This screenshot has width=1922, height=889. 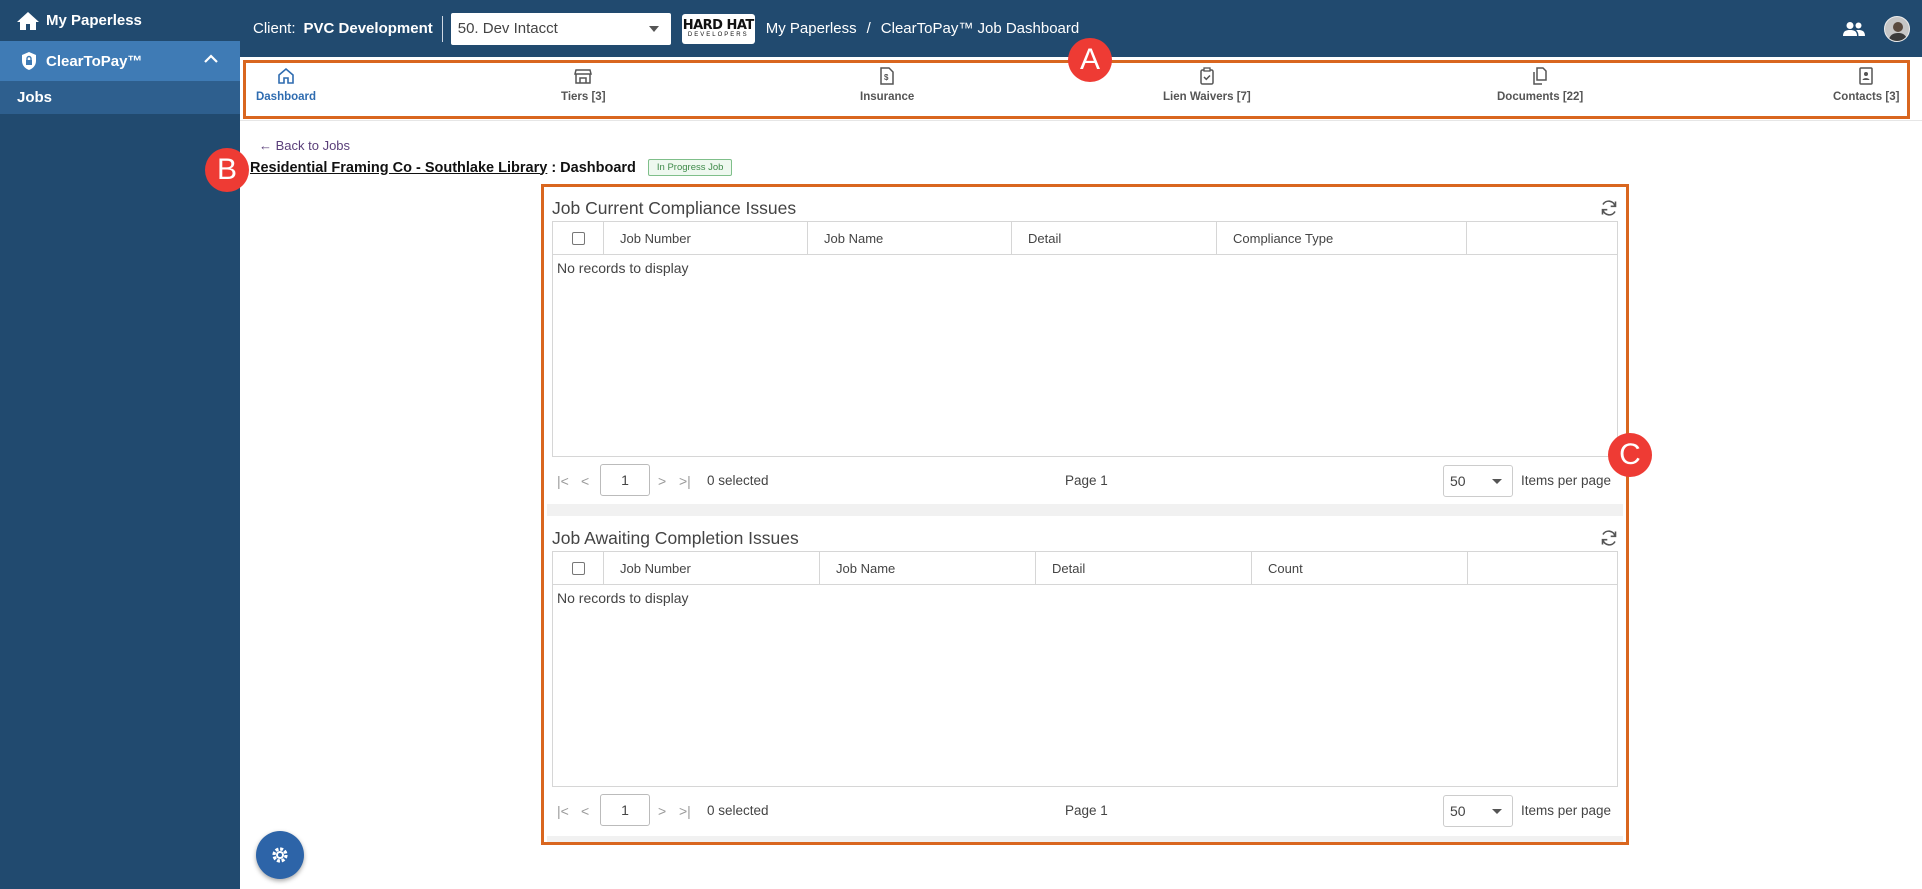 I want to click on client-entity-select-value: 50. Dev Intacct, so click(x=507, y=28).